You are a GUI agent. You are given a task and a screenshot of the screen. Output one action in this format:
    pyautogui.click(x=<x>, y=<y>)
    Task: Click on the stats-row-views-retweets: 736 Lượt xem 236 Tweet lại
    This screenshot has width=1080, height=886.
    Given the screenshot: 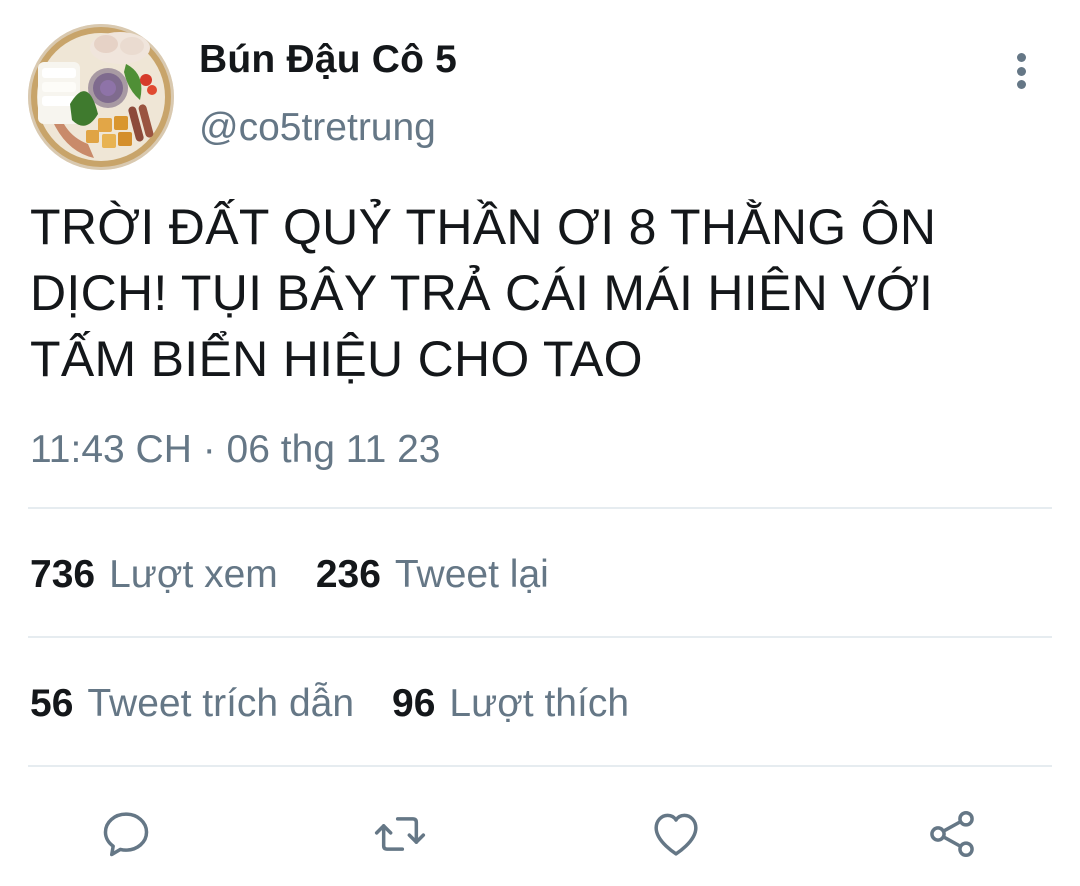 What is the action you would take?
    pyautogui.click(x=289, y=575)
    